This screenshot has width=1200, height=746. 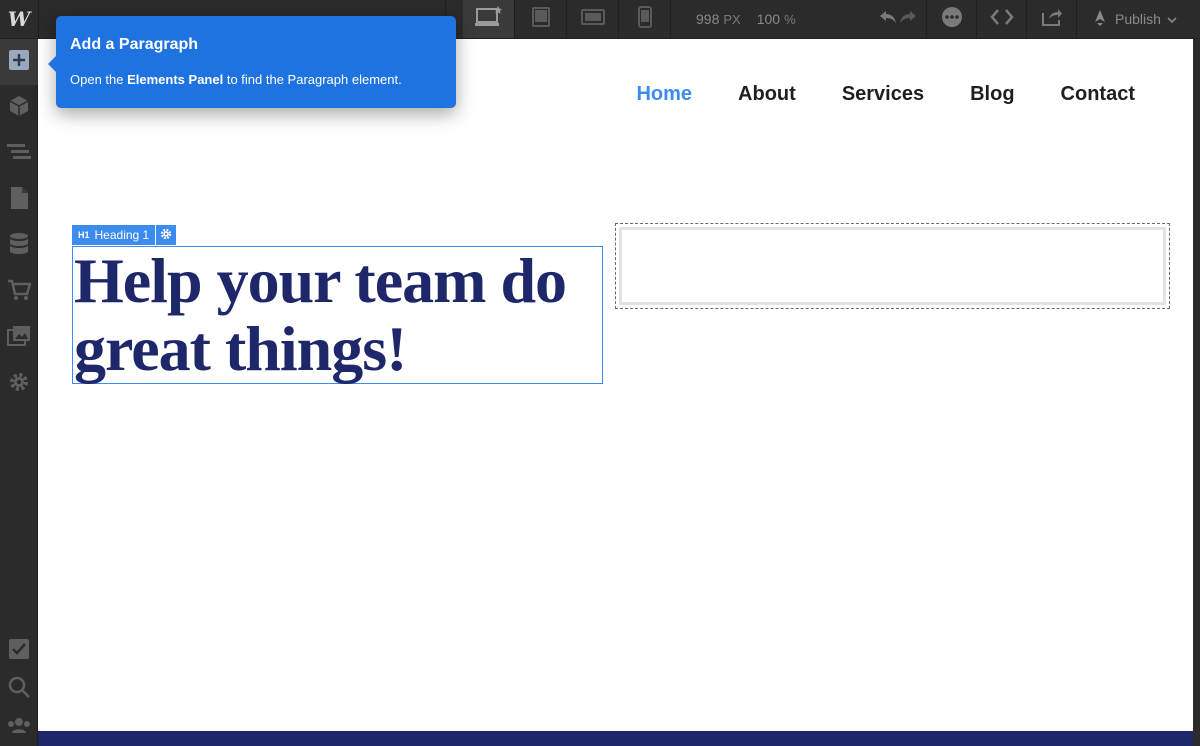 I want to click on search-button, so click(x=19, y=689).